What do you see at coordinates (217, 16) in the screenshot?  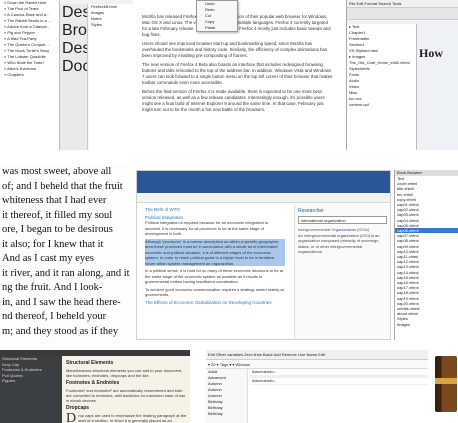 I see `context-menu: Undo Redo Cut Copy Paste` at bounding box center [217, 16].